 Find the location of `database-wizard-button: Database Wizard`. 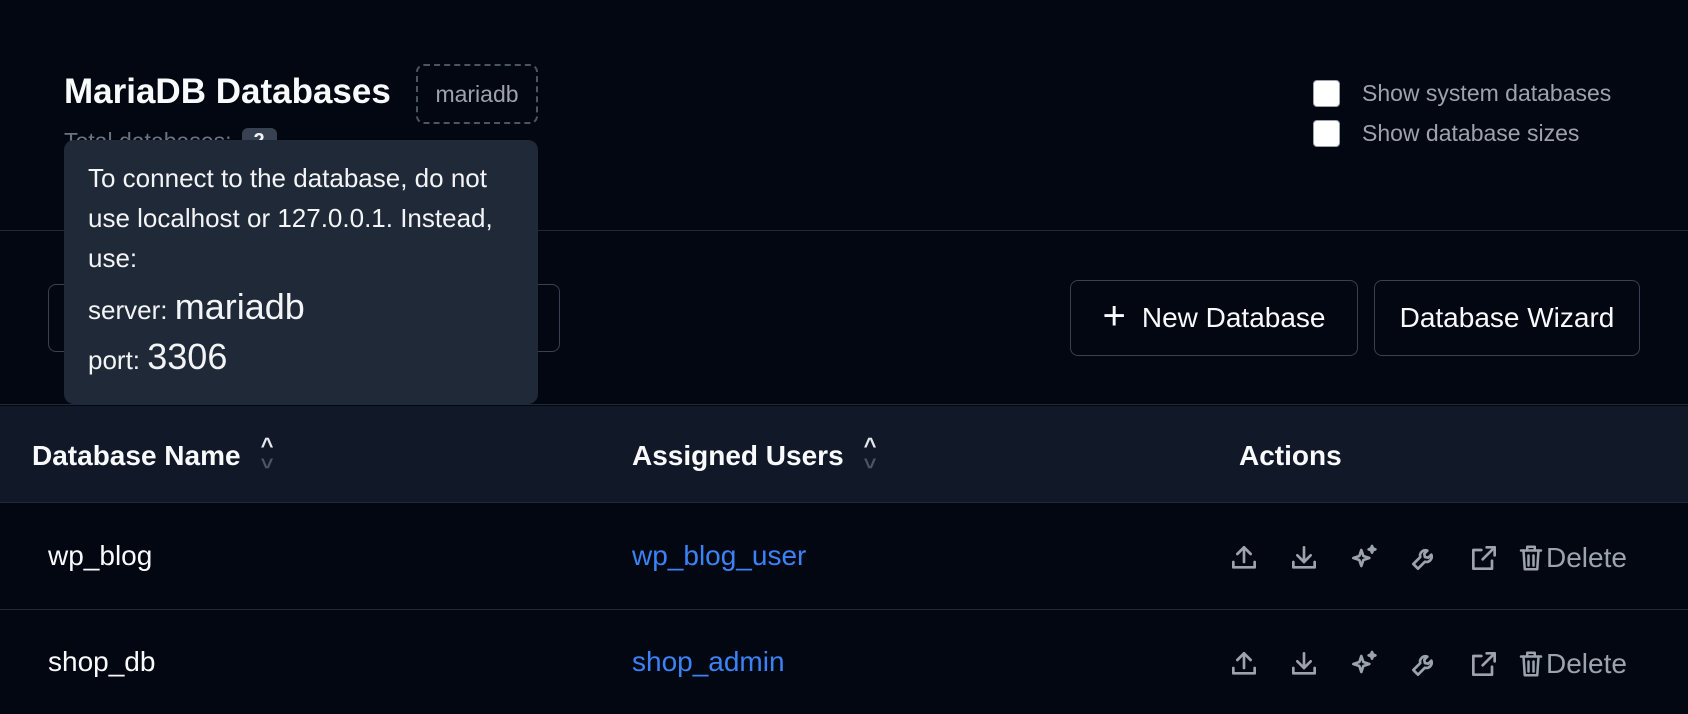

database-wizard-button: Database Wizard is located at coordinates (1507, 318).